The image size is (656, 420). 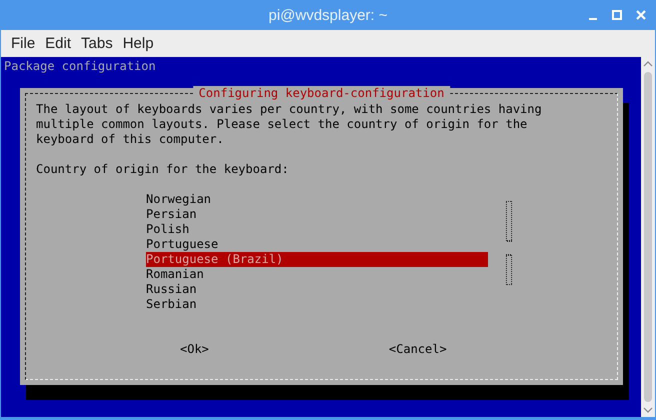 I want to click on dialog-button: <Ok>, so click(x=194, y=349).